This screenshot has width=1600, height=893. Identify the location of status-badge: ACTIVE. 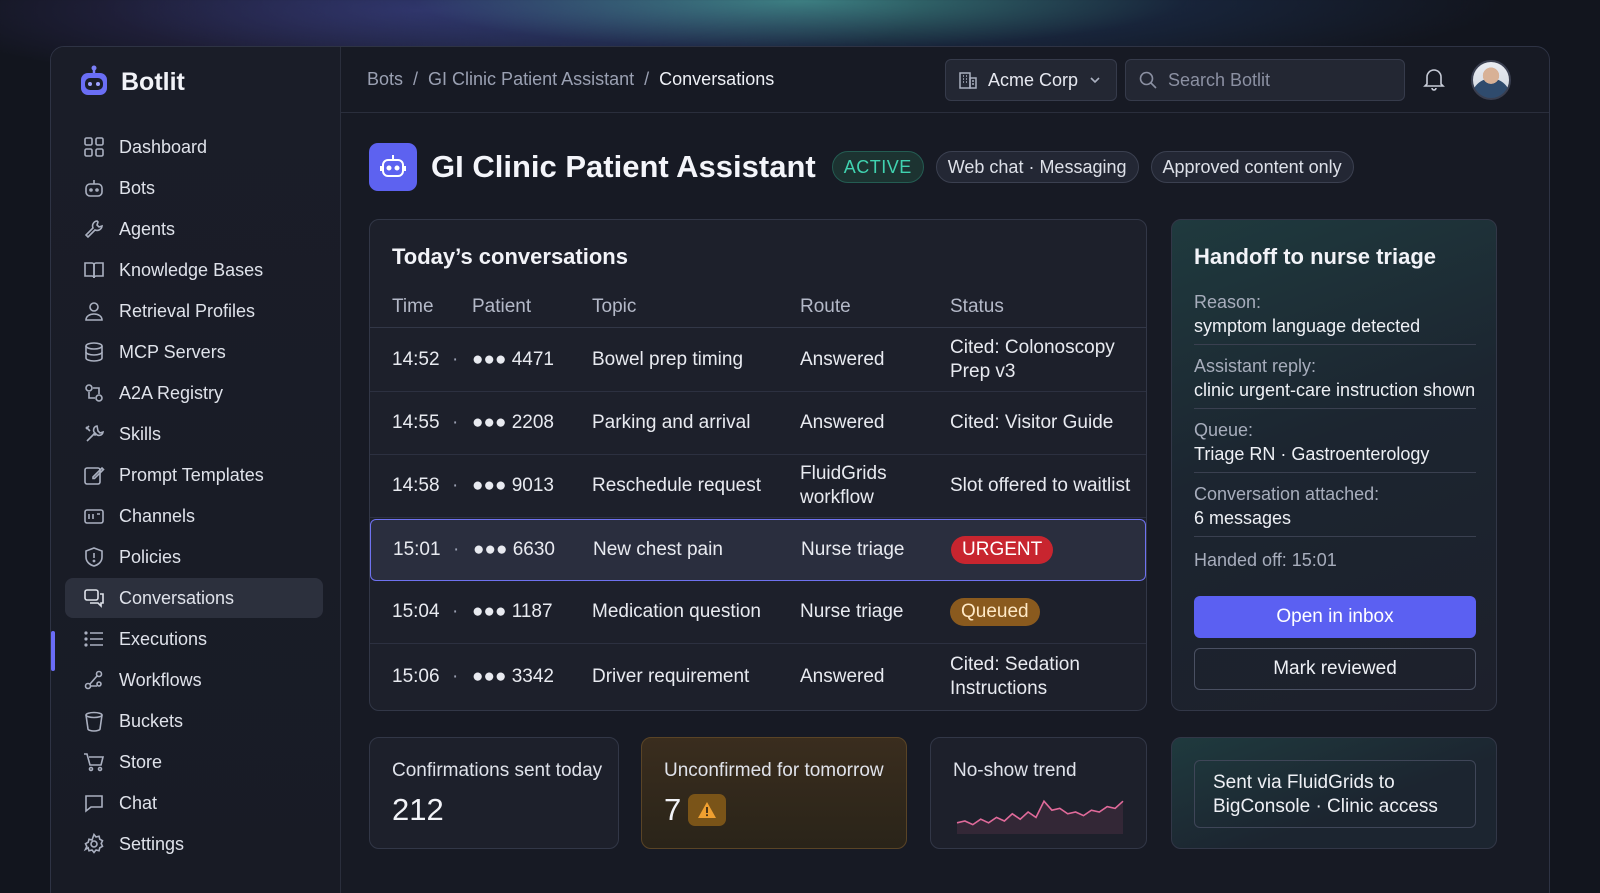
(877, 167).